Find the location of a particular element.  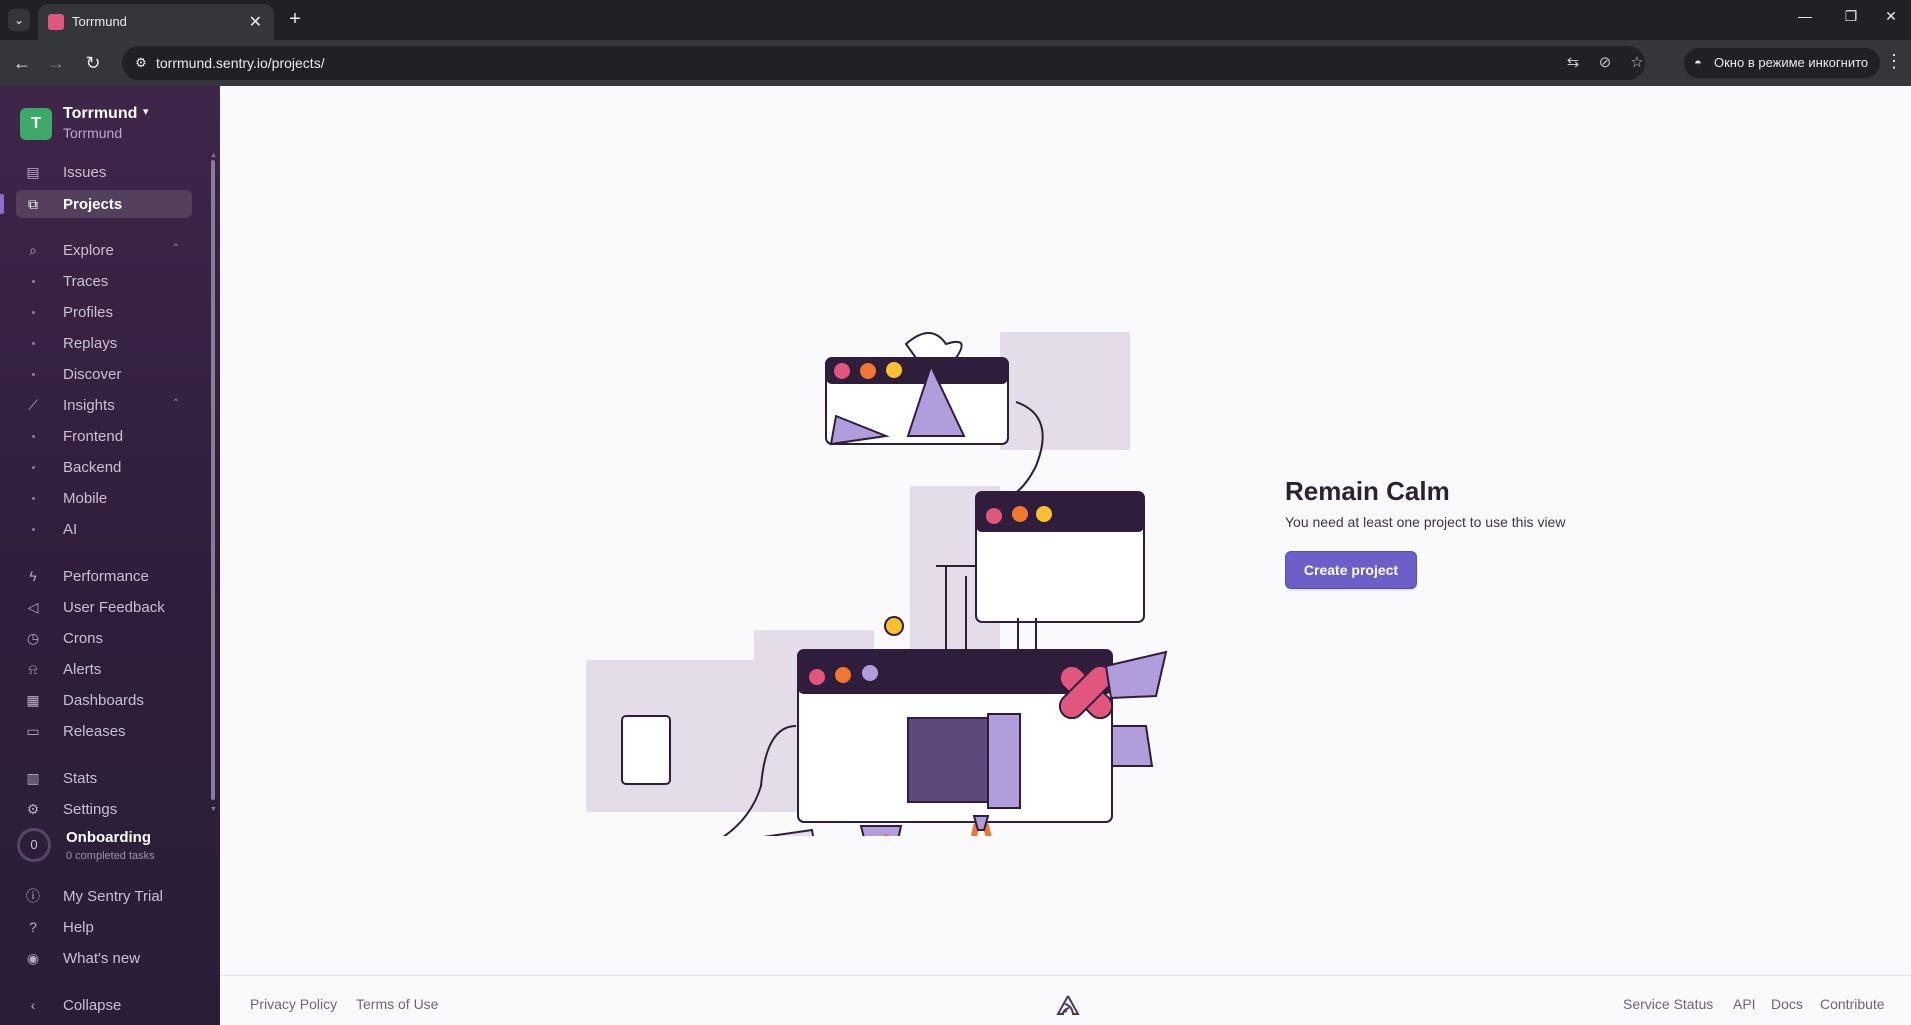

docs-link: Docs is located at coordinates (1787, 1004).